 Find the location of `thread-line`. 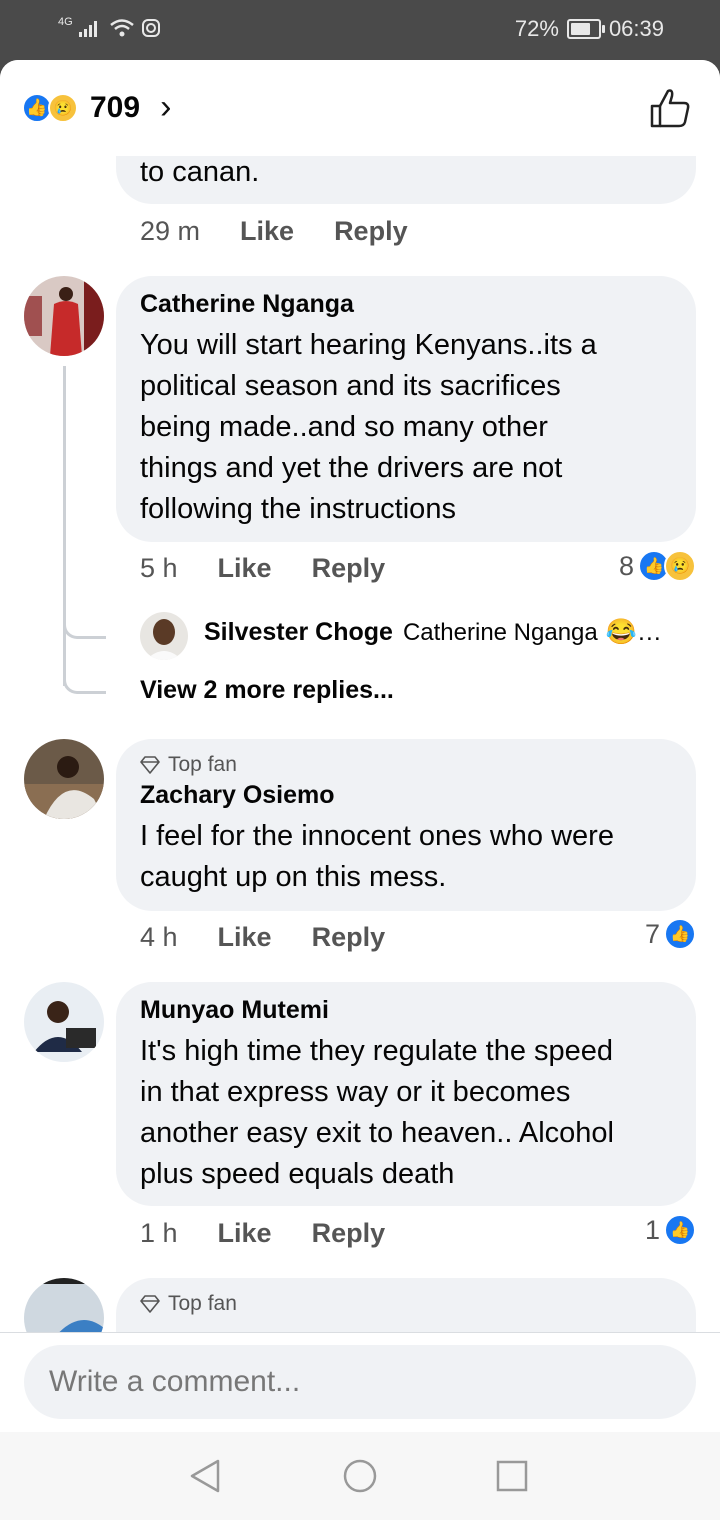

thread-line is located at coordinates (64, 526).